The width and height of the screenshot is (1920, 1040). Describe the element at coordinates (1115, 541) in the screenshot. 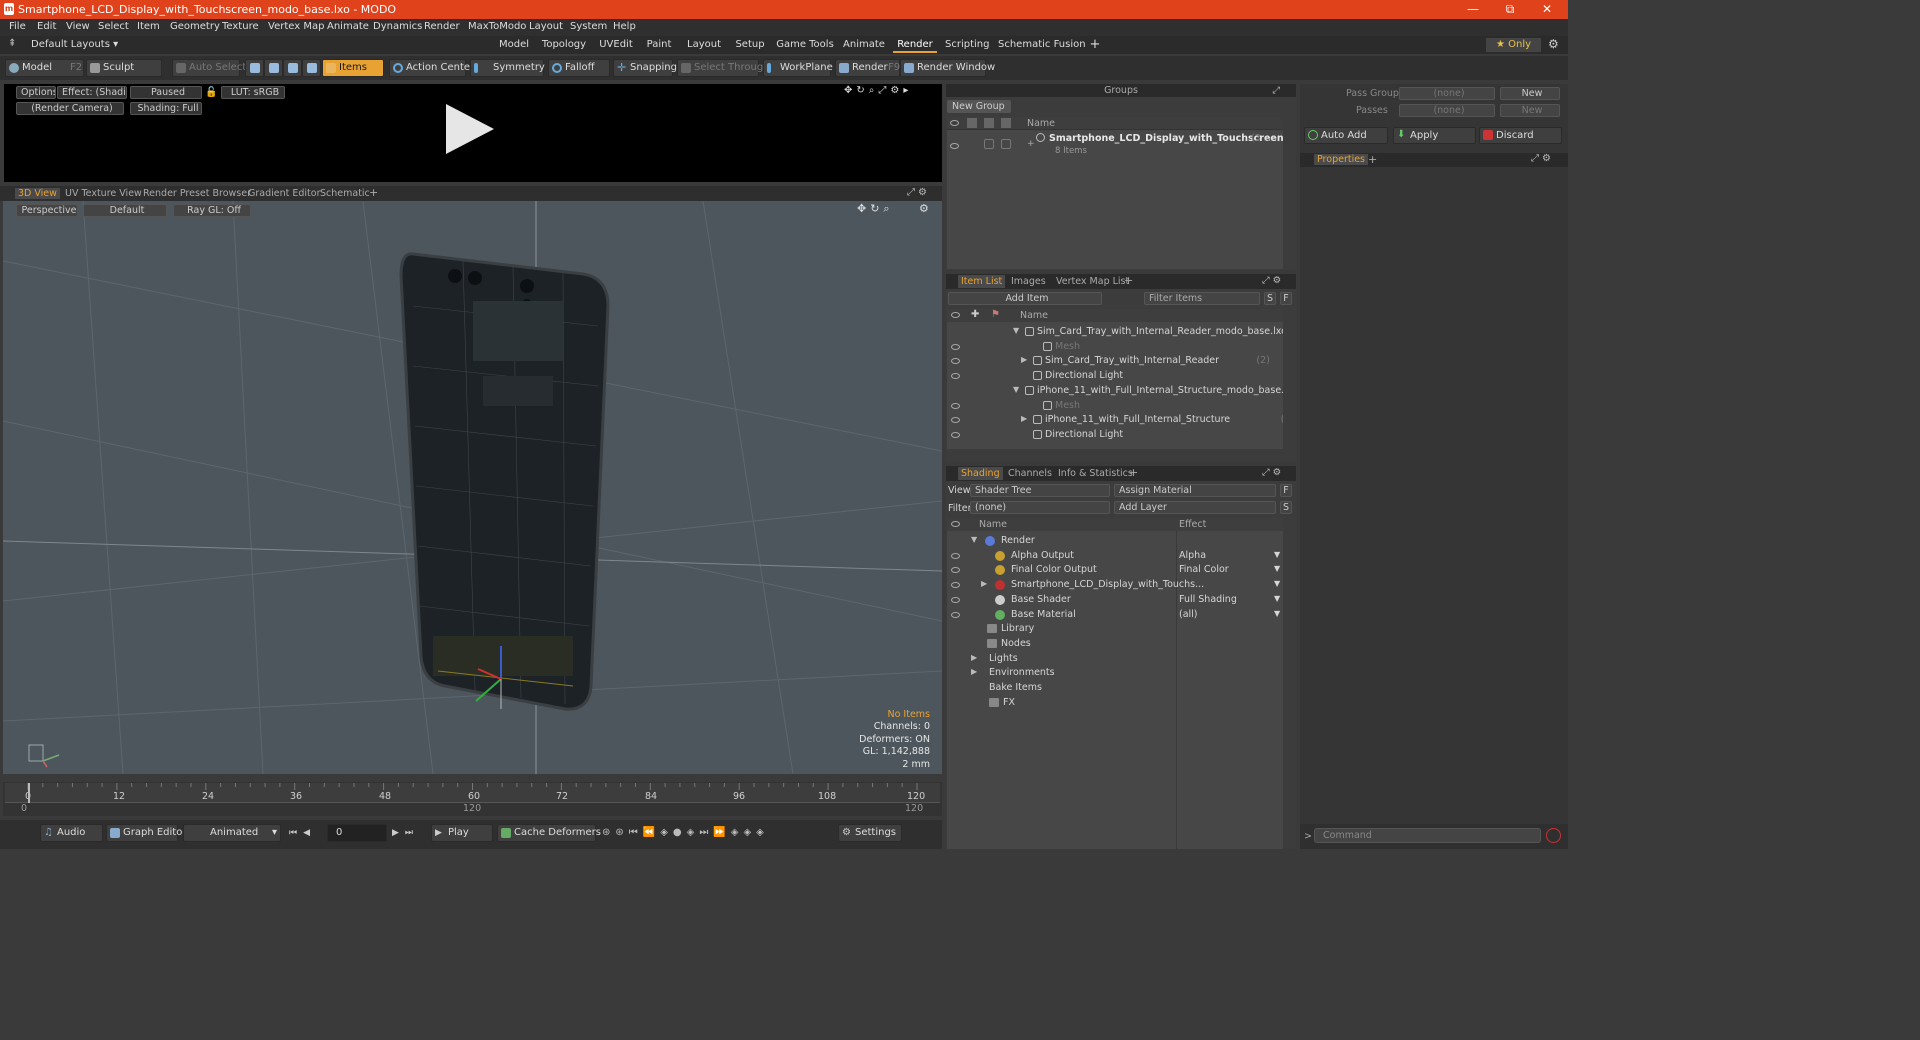

I see `shader-tree-row: ▼ Render` at that location.